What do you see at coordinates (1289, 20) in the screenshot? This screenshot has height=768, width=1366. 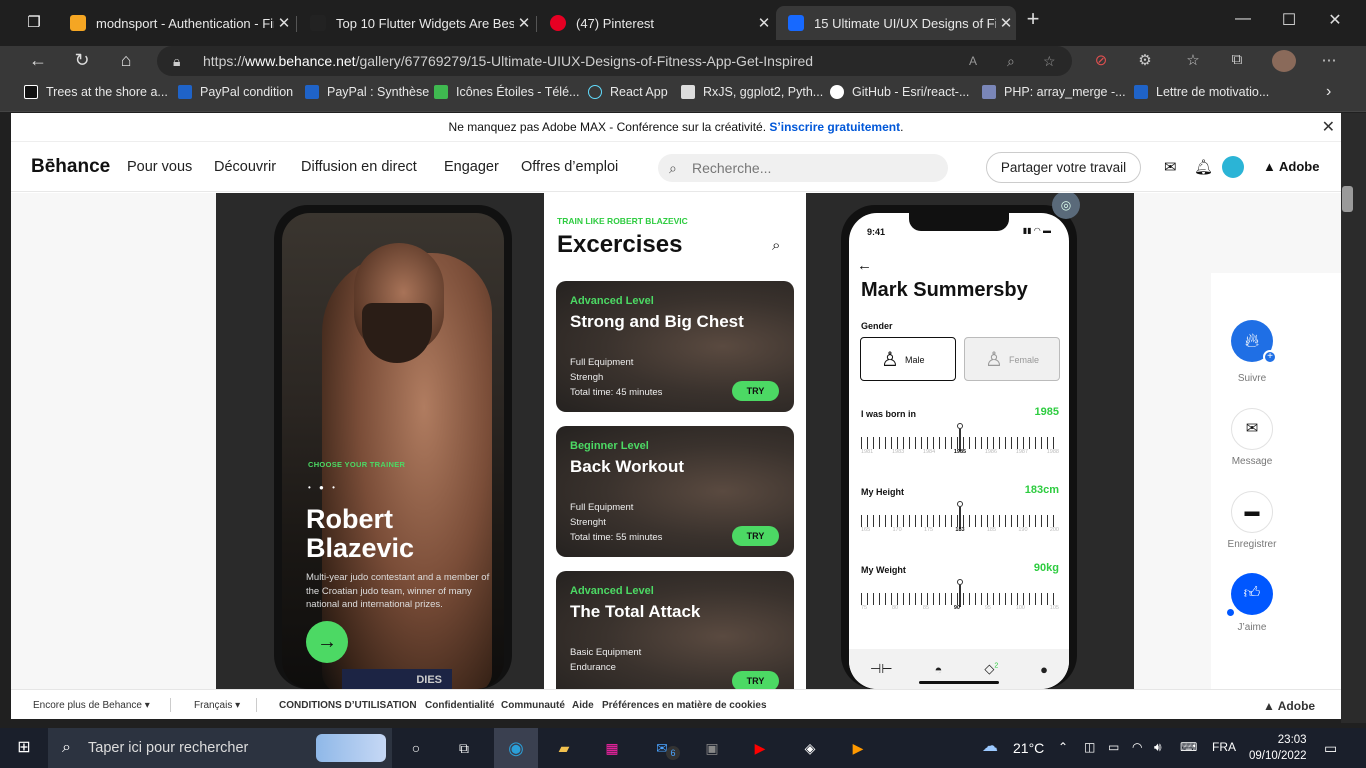 I see `maximize-button: ☐` at bounding box center [1289, 20].